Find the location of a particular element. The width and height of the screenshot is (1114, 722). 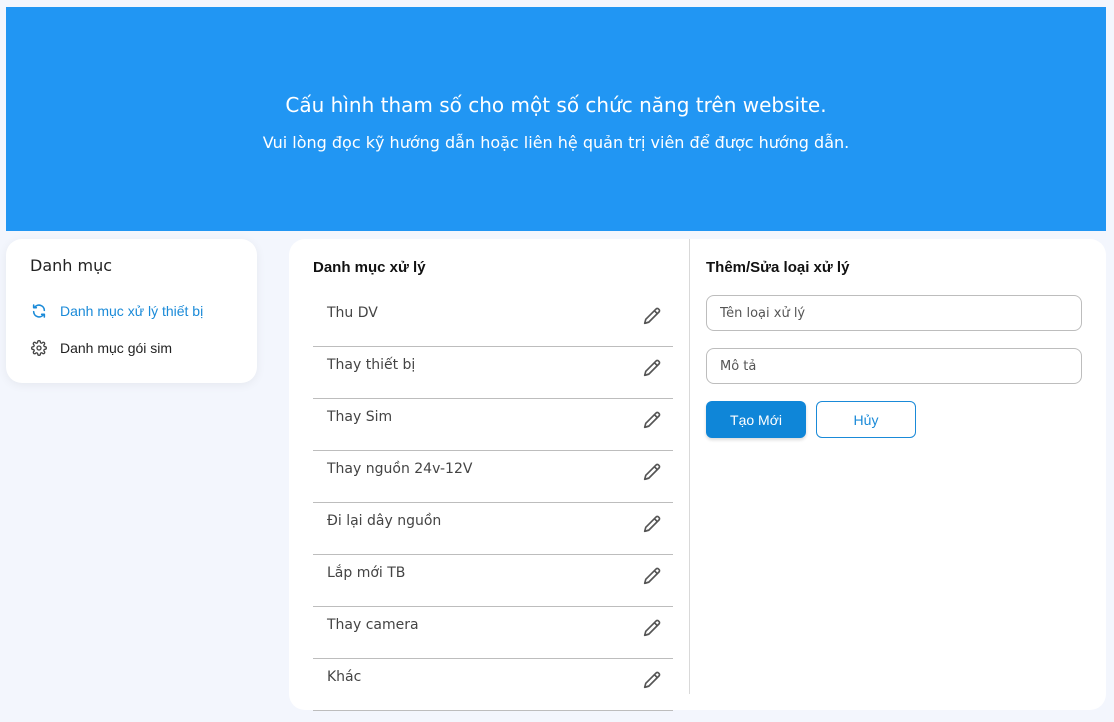

sidebar-item-sim-packages: Danh mục gói sim is located at coordinates (101, 348).